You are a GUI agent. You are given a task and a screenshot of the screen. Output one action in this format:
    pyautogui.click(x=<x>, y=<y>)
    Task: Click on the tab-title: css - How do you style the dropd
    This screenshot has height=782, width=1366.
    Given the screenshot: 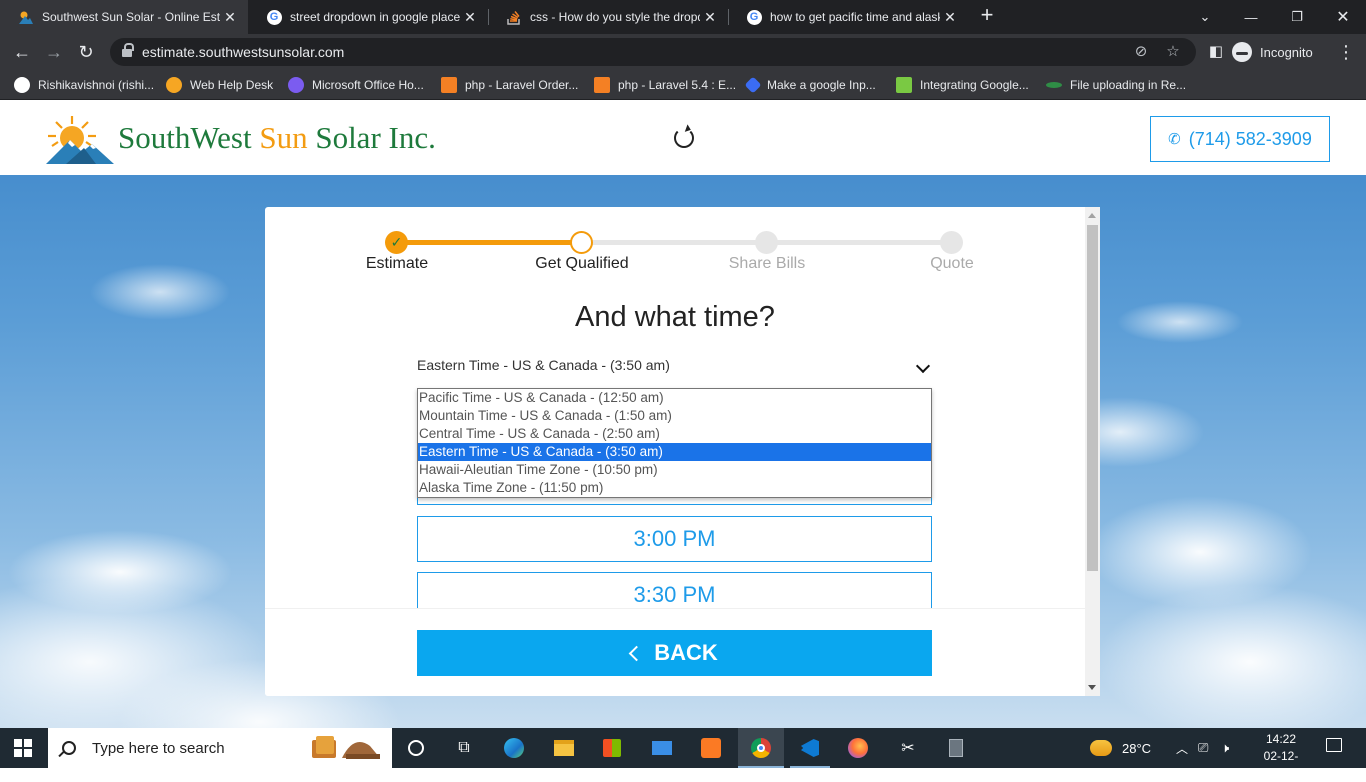 What is the action you would take?
    pyautogui.click(x=615, y=17)
    